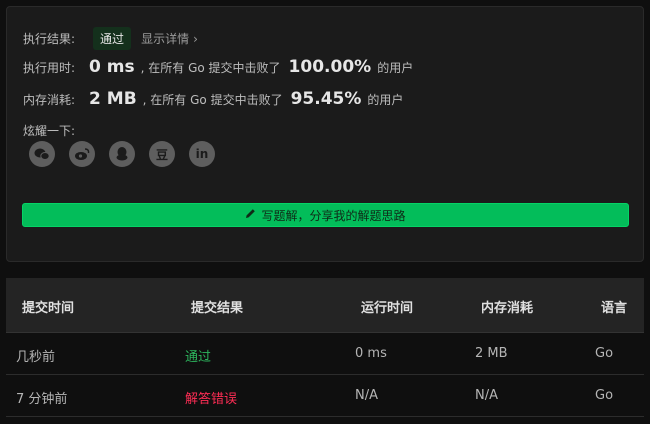  What do you see at coordinates (250, 215) in the screenshot?
I see `pencil-icon` at bounding box center [250, 215].